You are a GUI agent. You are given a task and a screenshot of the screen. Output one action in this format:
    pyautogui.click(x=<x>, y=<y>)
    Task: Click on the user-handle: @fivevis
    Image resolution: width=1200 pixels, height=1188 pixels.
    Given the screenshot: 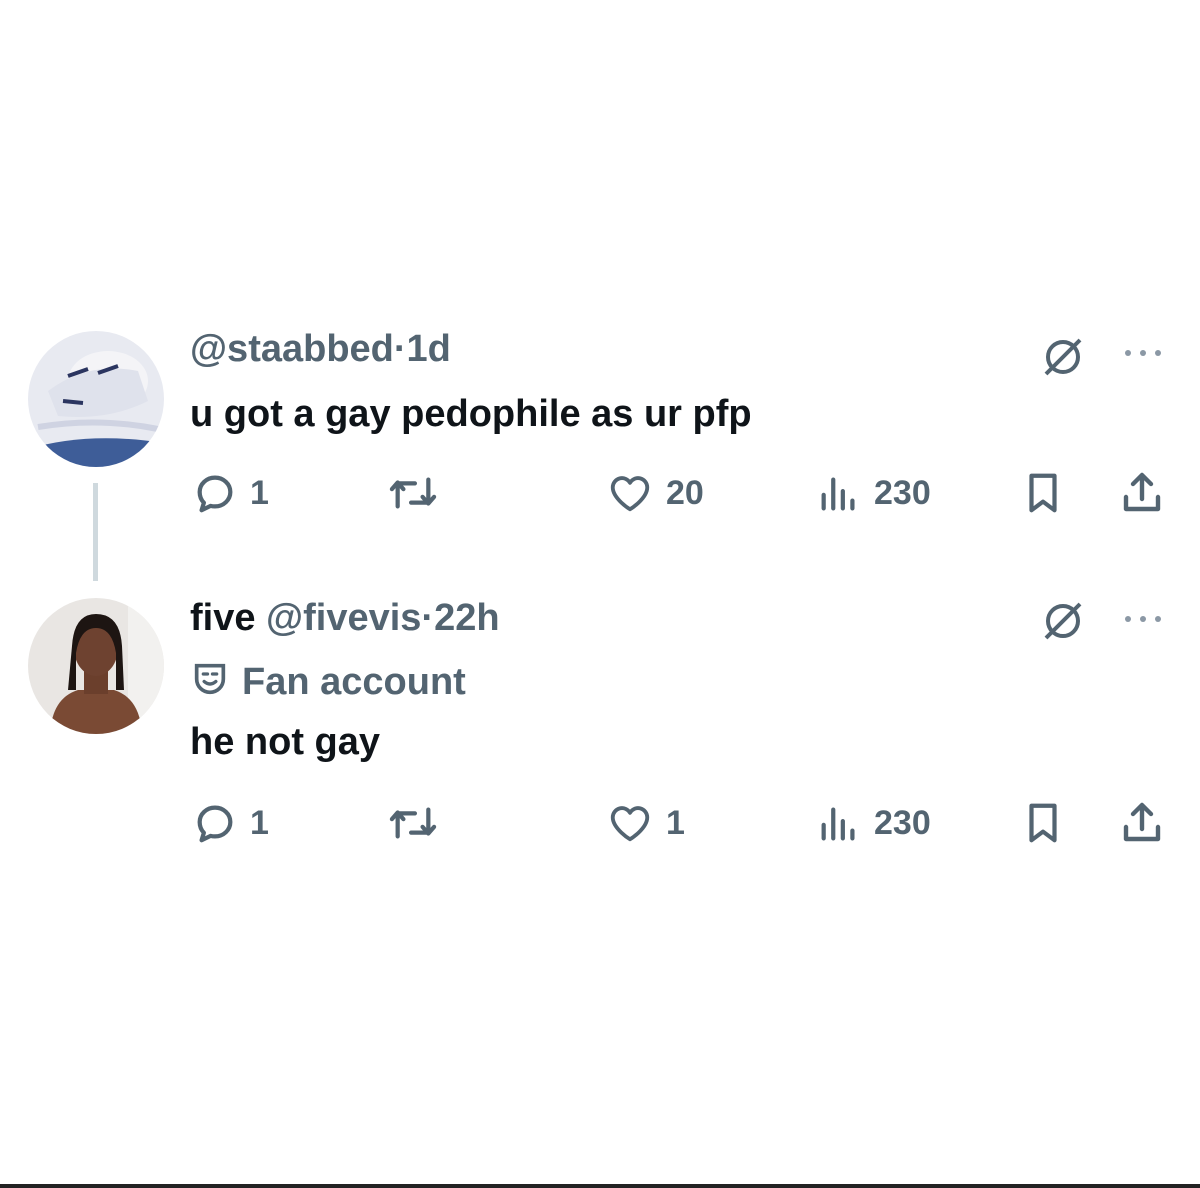 What is the action you would take?
    pyautogui.click(x=343, y=618)
    